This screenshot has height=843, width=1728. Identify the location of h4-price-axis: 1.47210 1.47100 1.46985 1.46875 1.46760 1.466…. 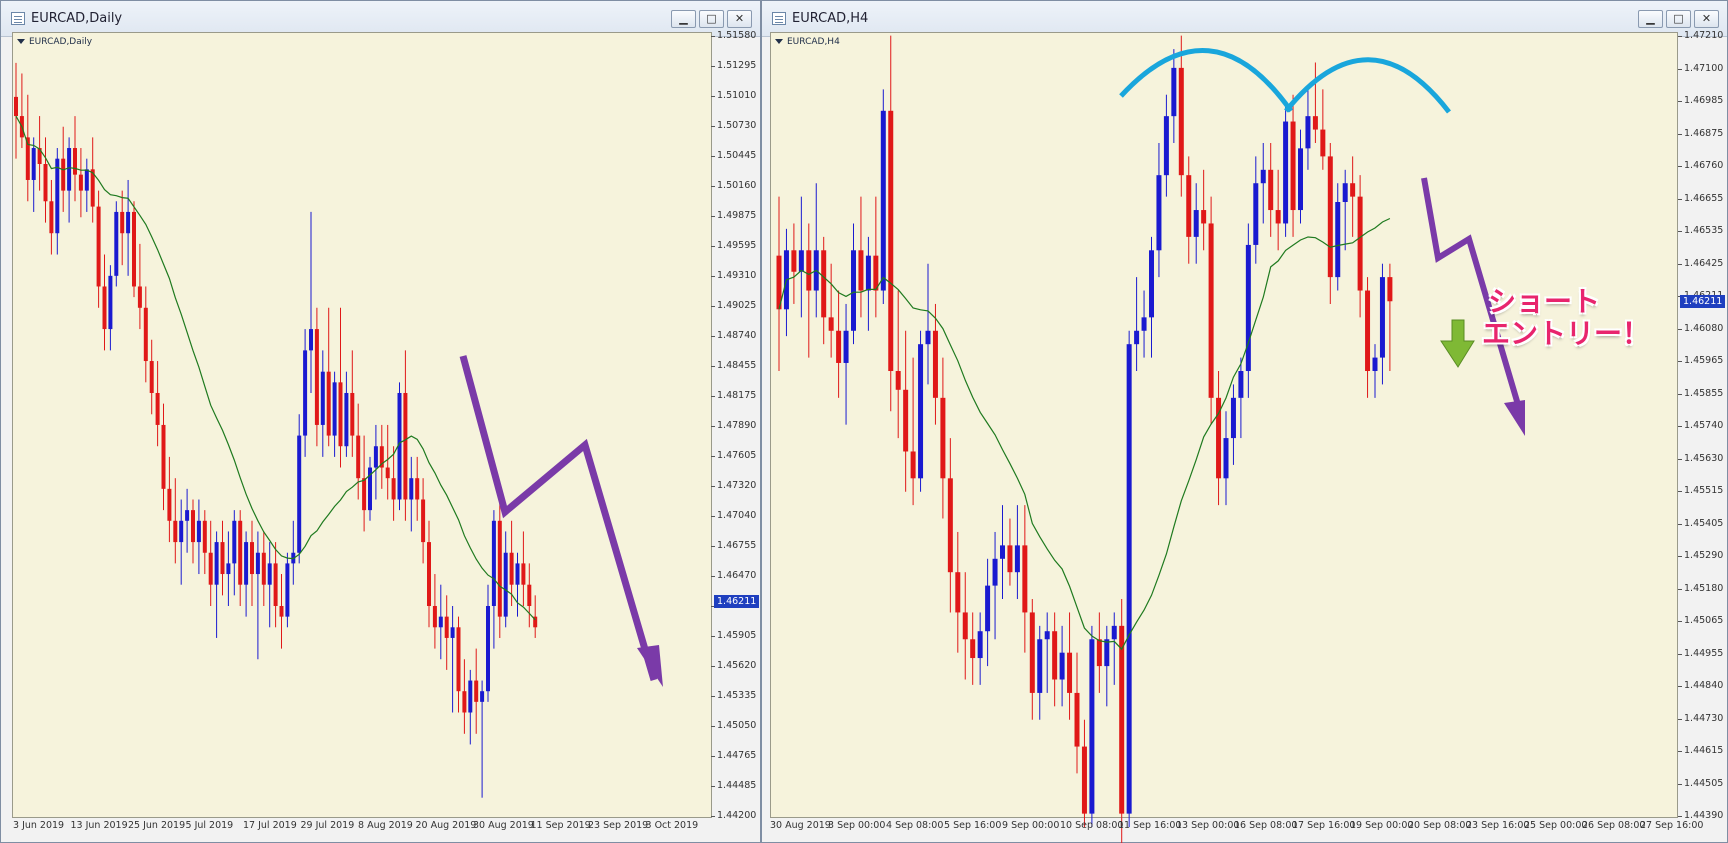
(1702, 425).